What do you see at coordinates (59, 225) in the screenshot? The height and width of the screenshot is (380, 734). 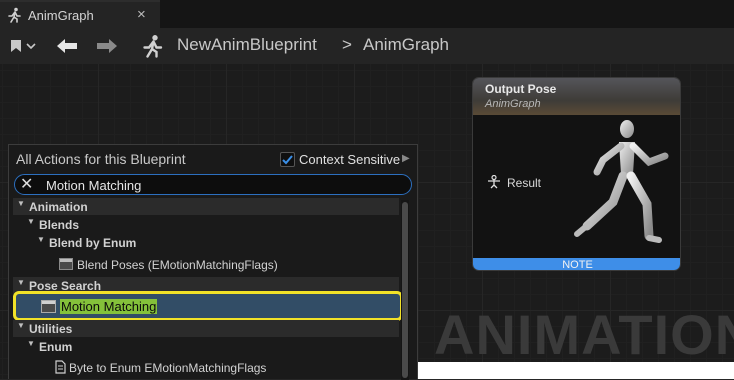 I see `tree-label: Blends` at bounding box center [59, 225].